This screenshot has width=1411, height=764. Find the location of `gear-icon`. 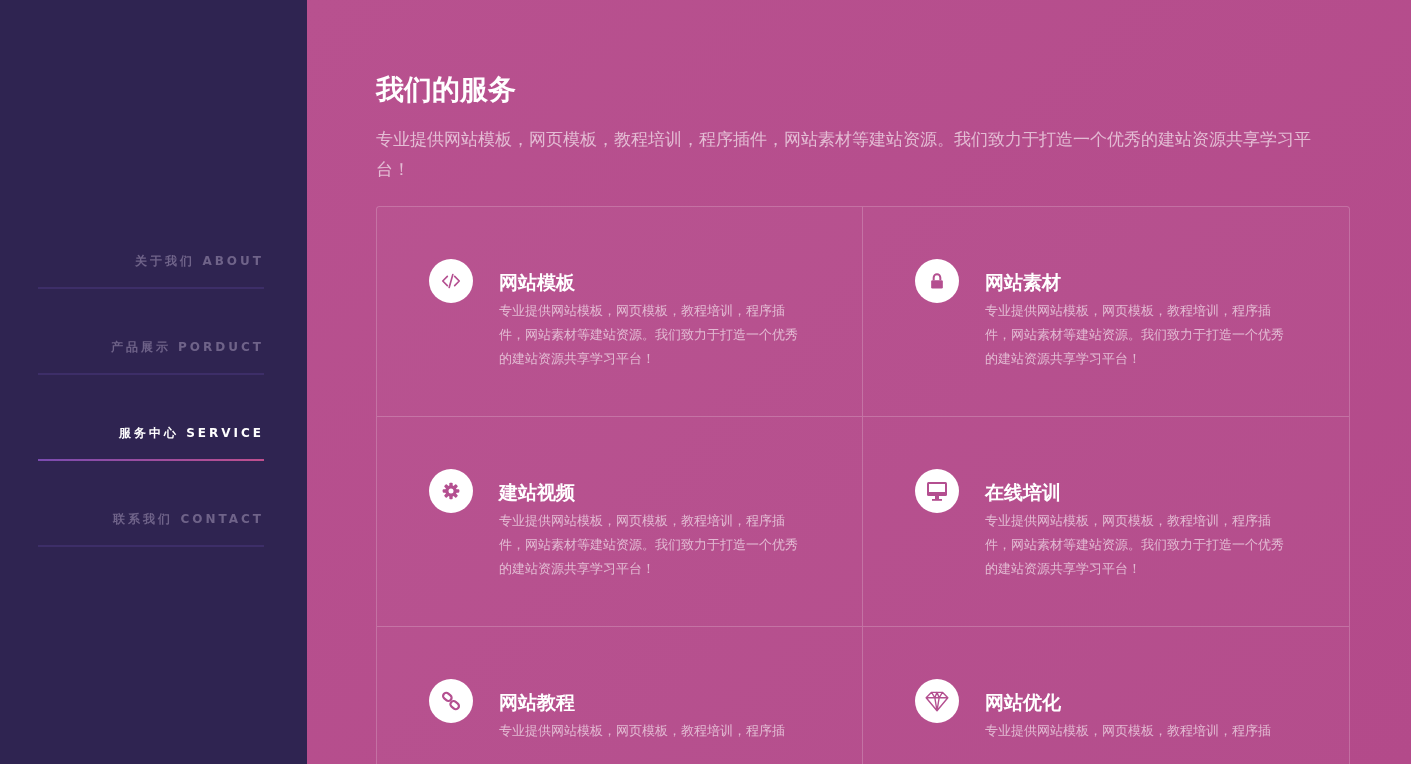

gear-icon is located at coordinates (451, 491).